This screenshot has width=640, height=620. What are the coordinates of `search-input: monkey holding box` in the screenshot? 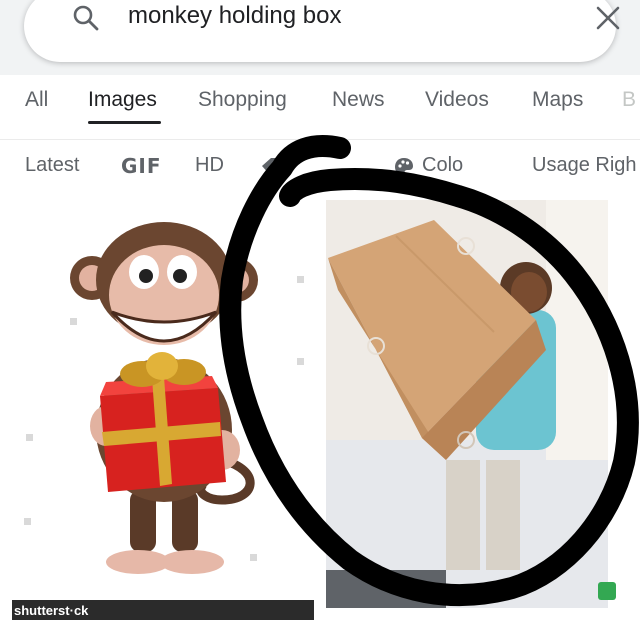 It's located at (234, 16).